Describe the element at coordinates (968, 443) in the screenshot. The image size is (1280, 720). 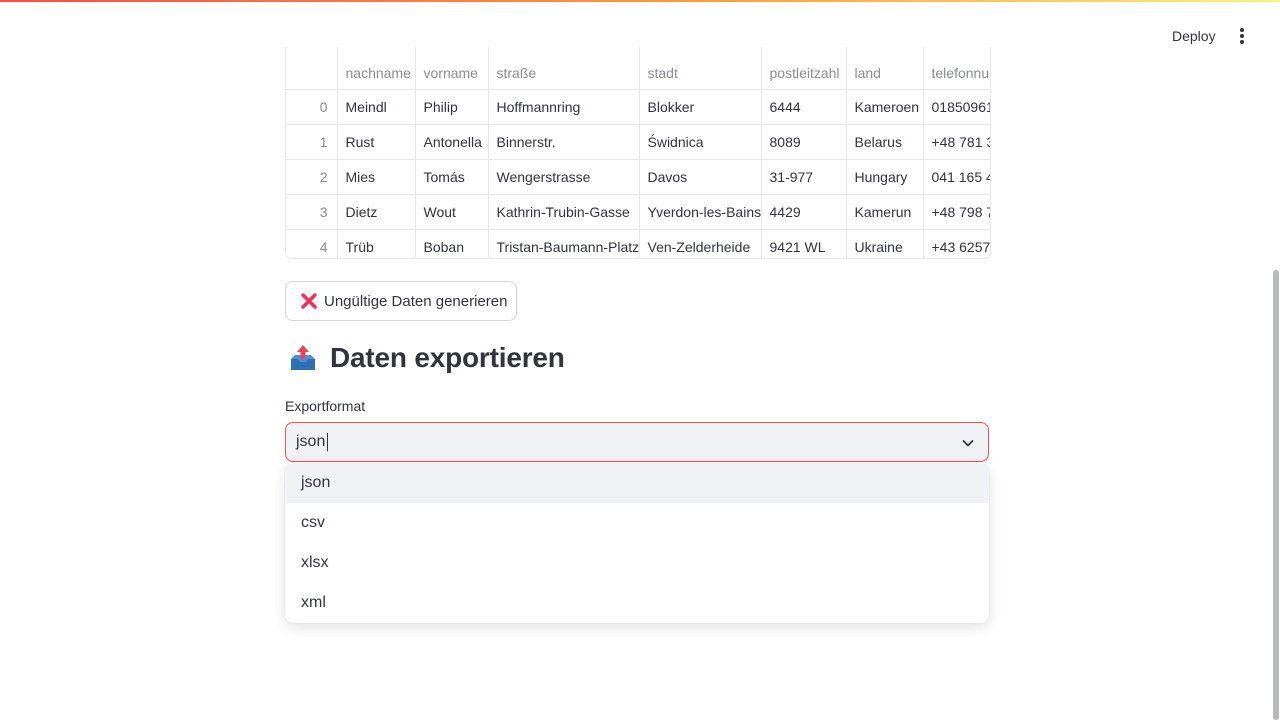
I see `chevron-down-icon` at that location.